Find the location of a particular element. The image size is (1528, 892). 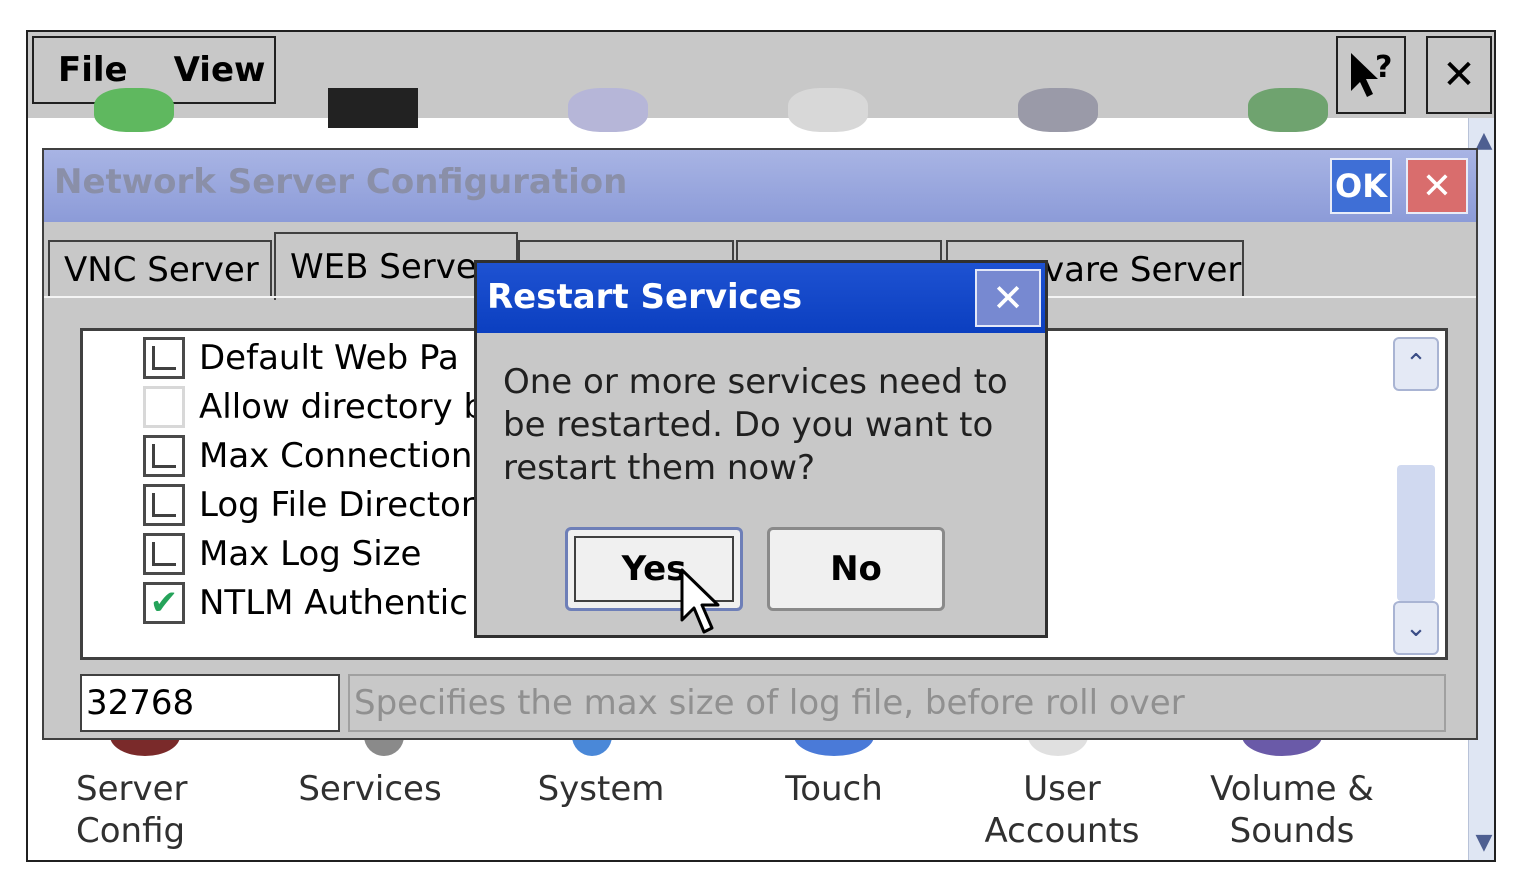

server-config-label: Server Config is located at coordinates (141, 810).